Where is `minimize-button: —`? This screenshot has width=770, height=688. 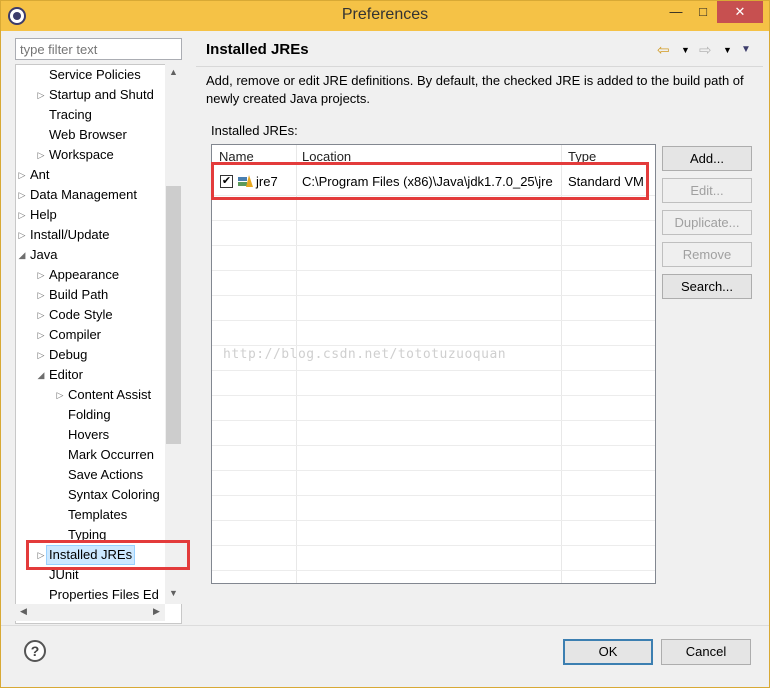 minimize-button: — is located at coordinates (676, 12).